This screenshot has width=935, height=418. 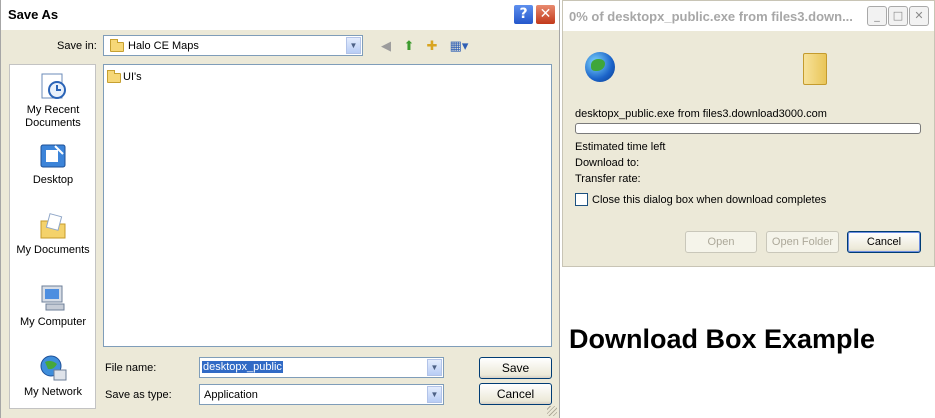 What do you see at coordinates (233, 45) in the screenshot?
I see `save-in-dropdown: Halo CE Maps ▼` at bounding box center [233, 45].